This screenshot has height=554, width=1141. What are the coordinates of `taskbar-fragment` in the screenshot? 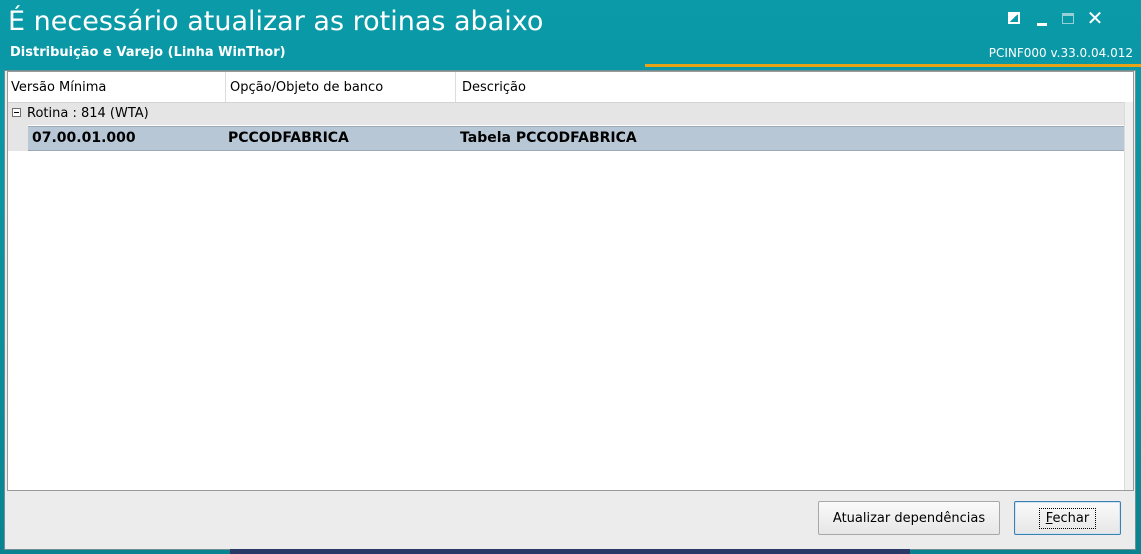 It's located at (570, 551).